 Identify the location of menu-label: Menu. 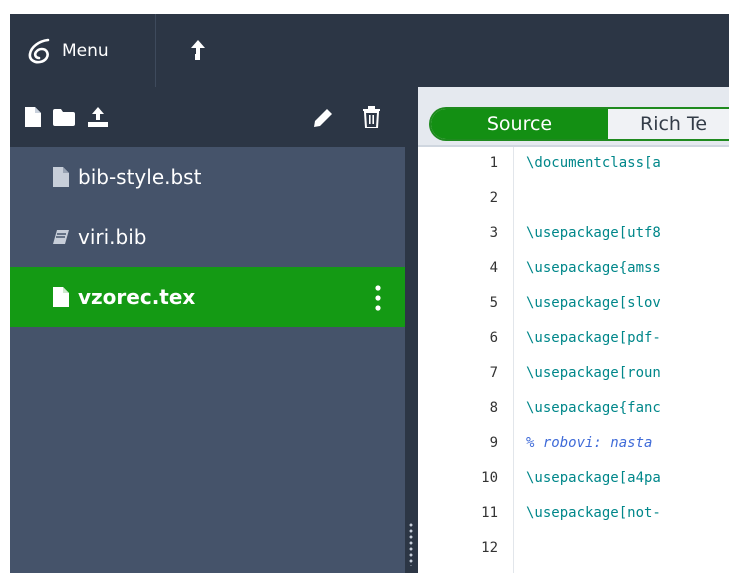
(85, 50).